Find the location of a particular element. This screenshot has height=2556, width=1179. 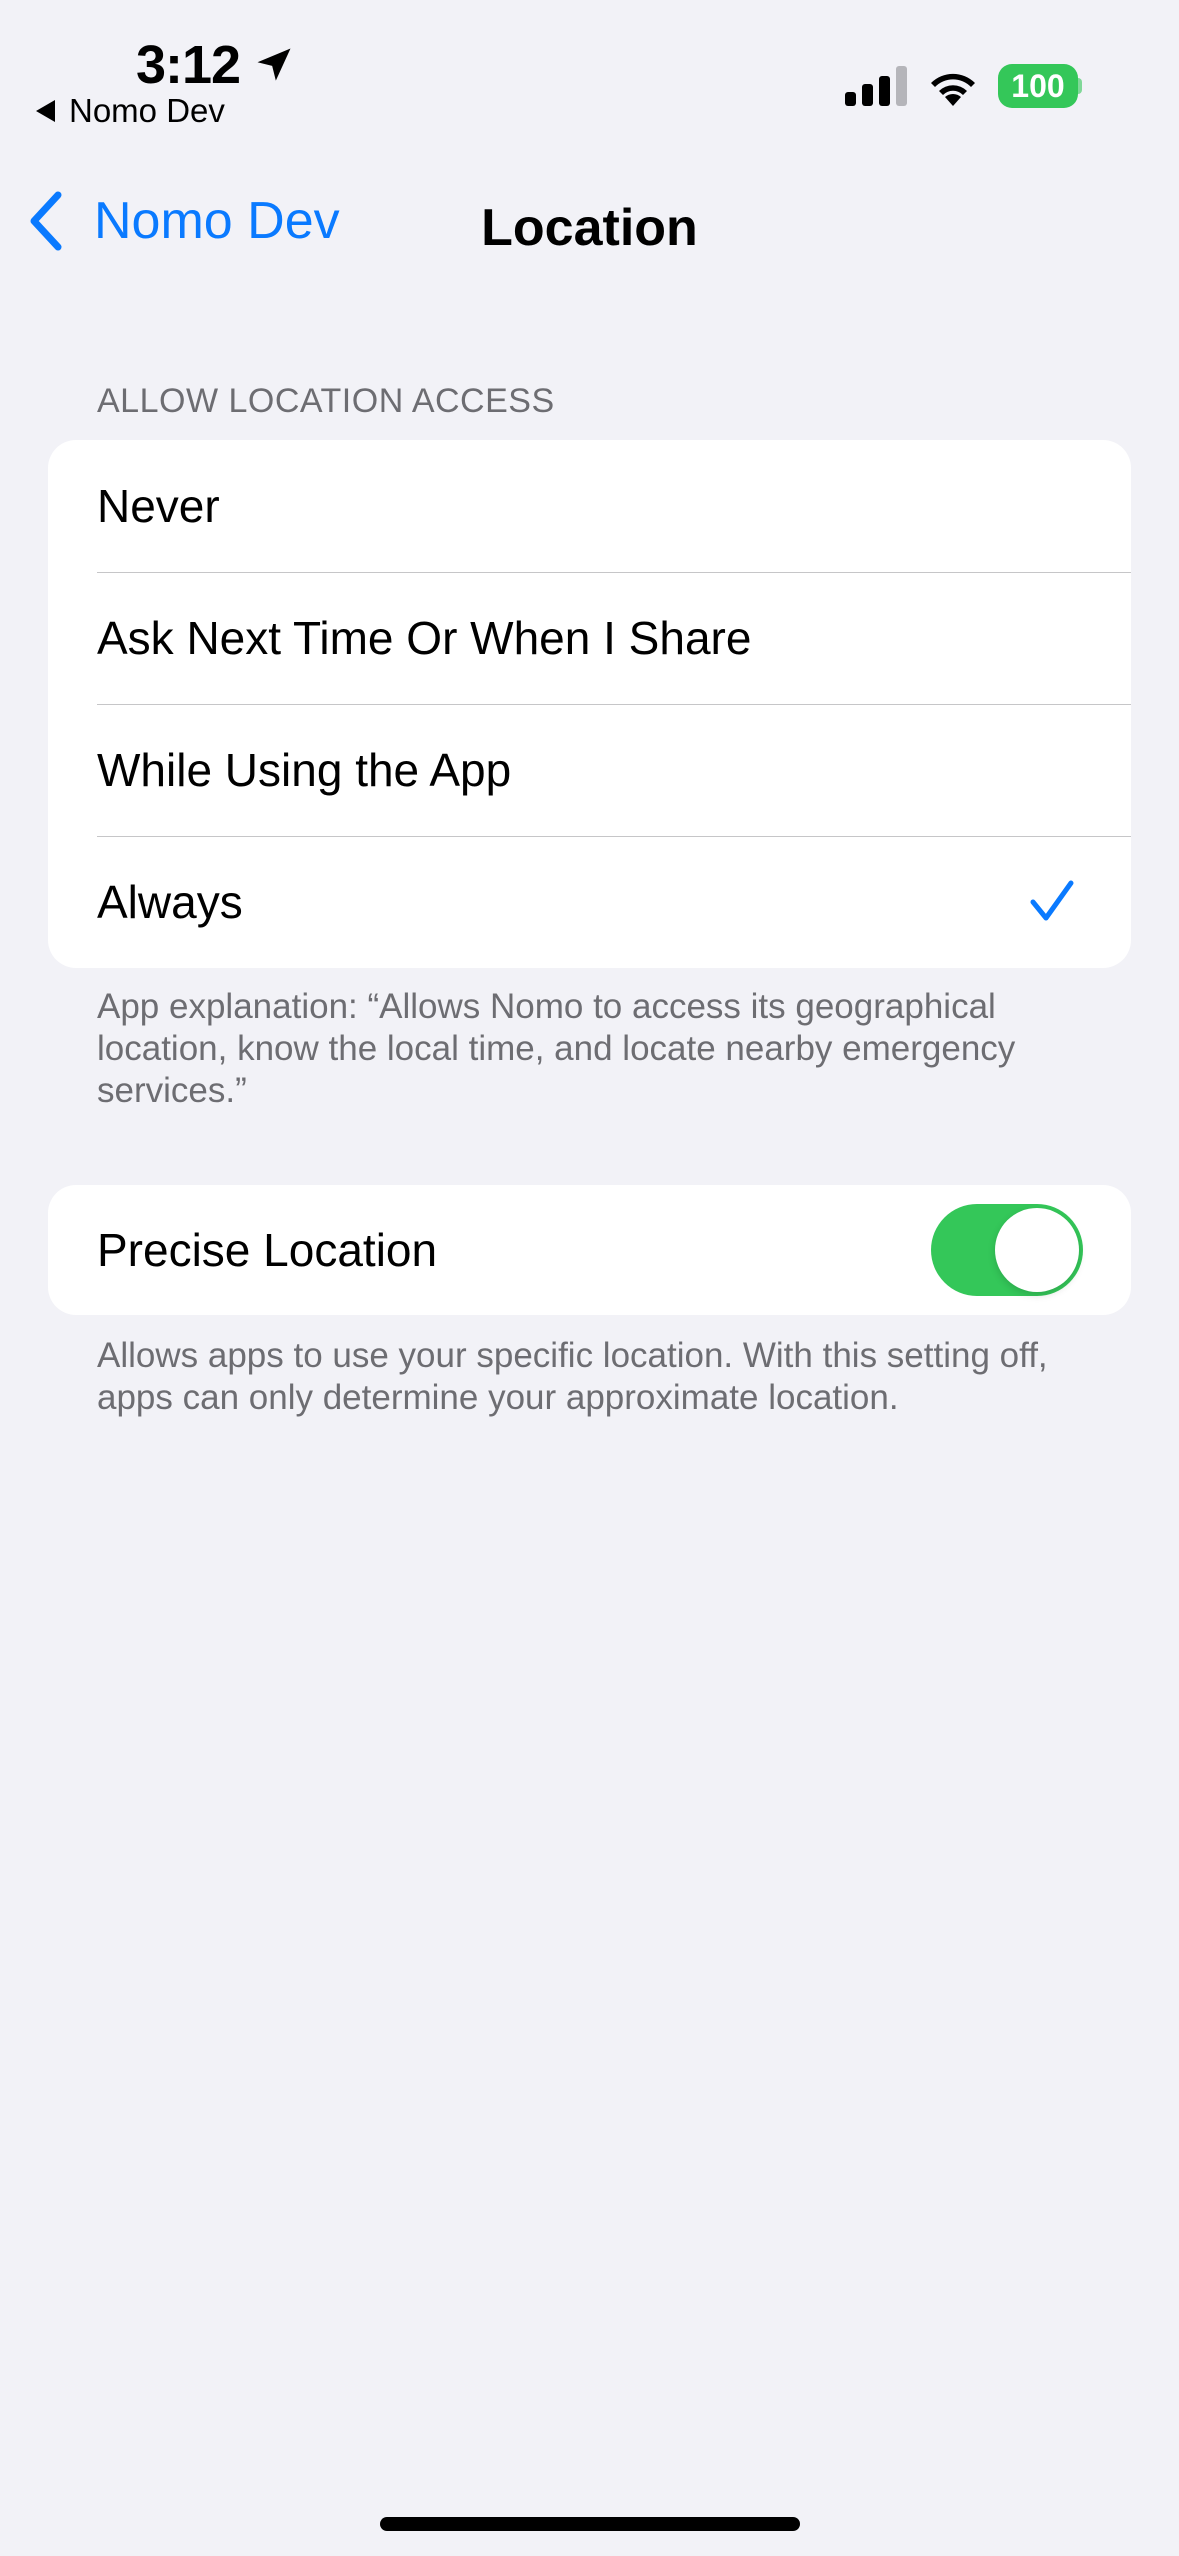

battery-icon: 100 is located at coordinates (1038, 86).